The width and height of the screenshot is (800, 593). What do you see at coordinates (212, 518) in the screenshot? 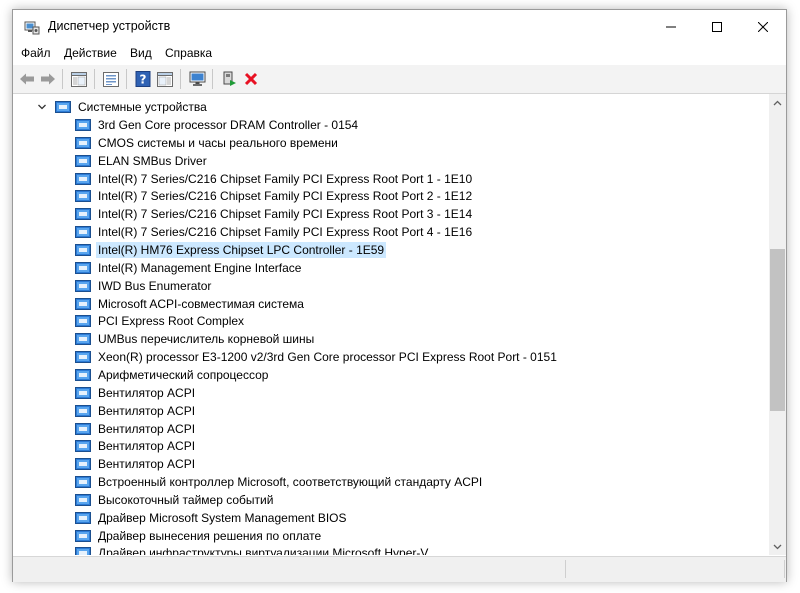
I see `tree-item-device: Драйвер Microsoft System Management BIOS` at bounding box center [212, 518].